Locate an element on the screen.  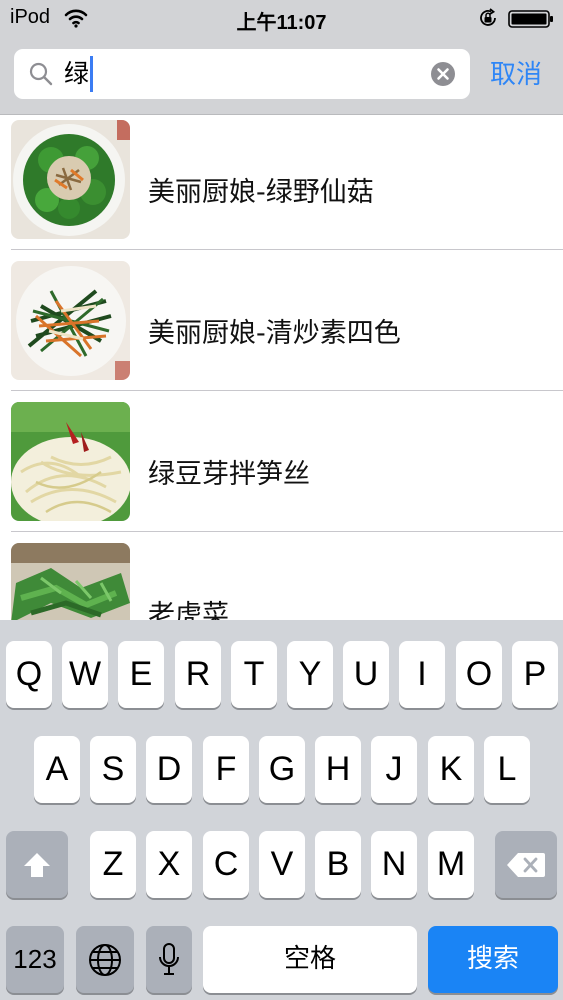
search-header: 绿 取消 is located at coordinates (281, 76).